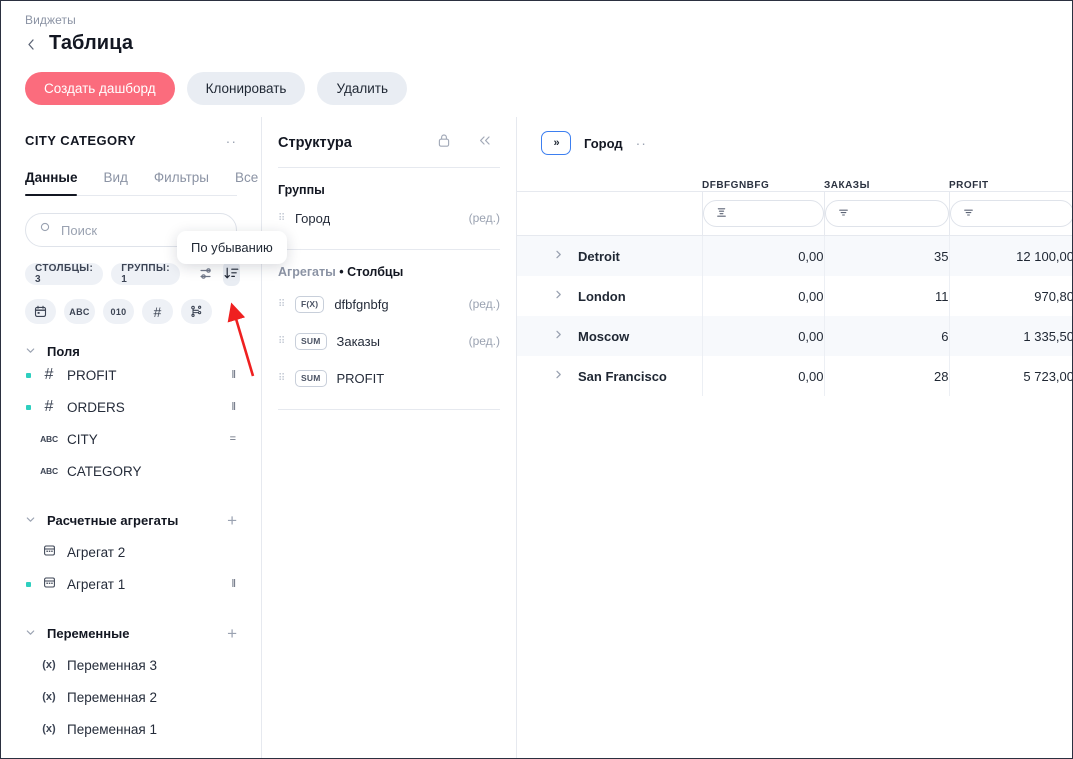 Image resolution: width=1073 pixels, height=759 pixels. I want to click on field-item-city: ABC CITY =, so click(131, 439).